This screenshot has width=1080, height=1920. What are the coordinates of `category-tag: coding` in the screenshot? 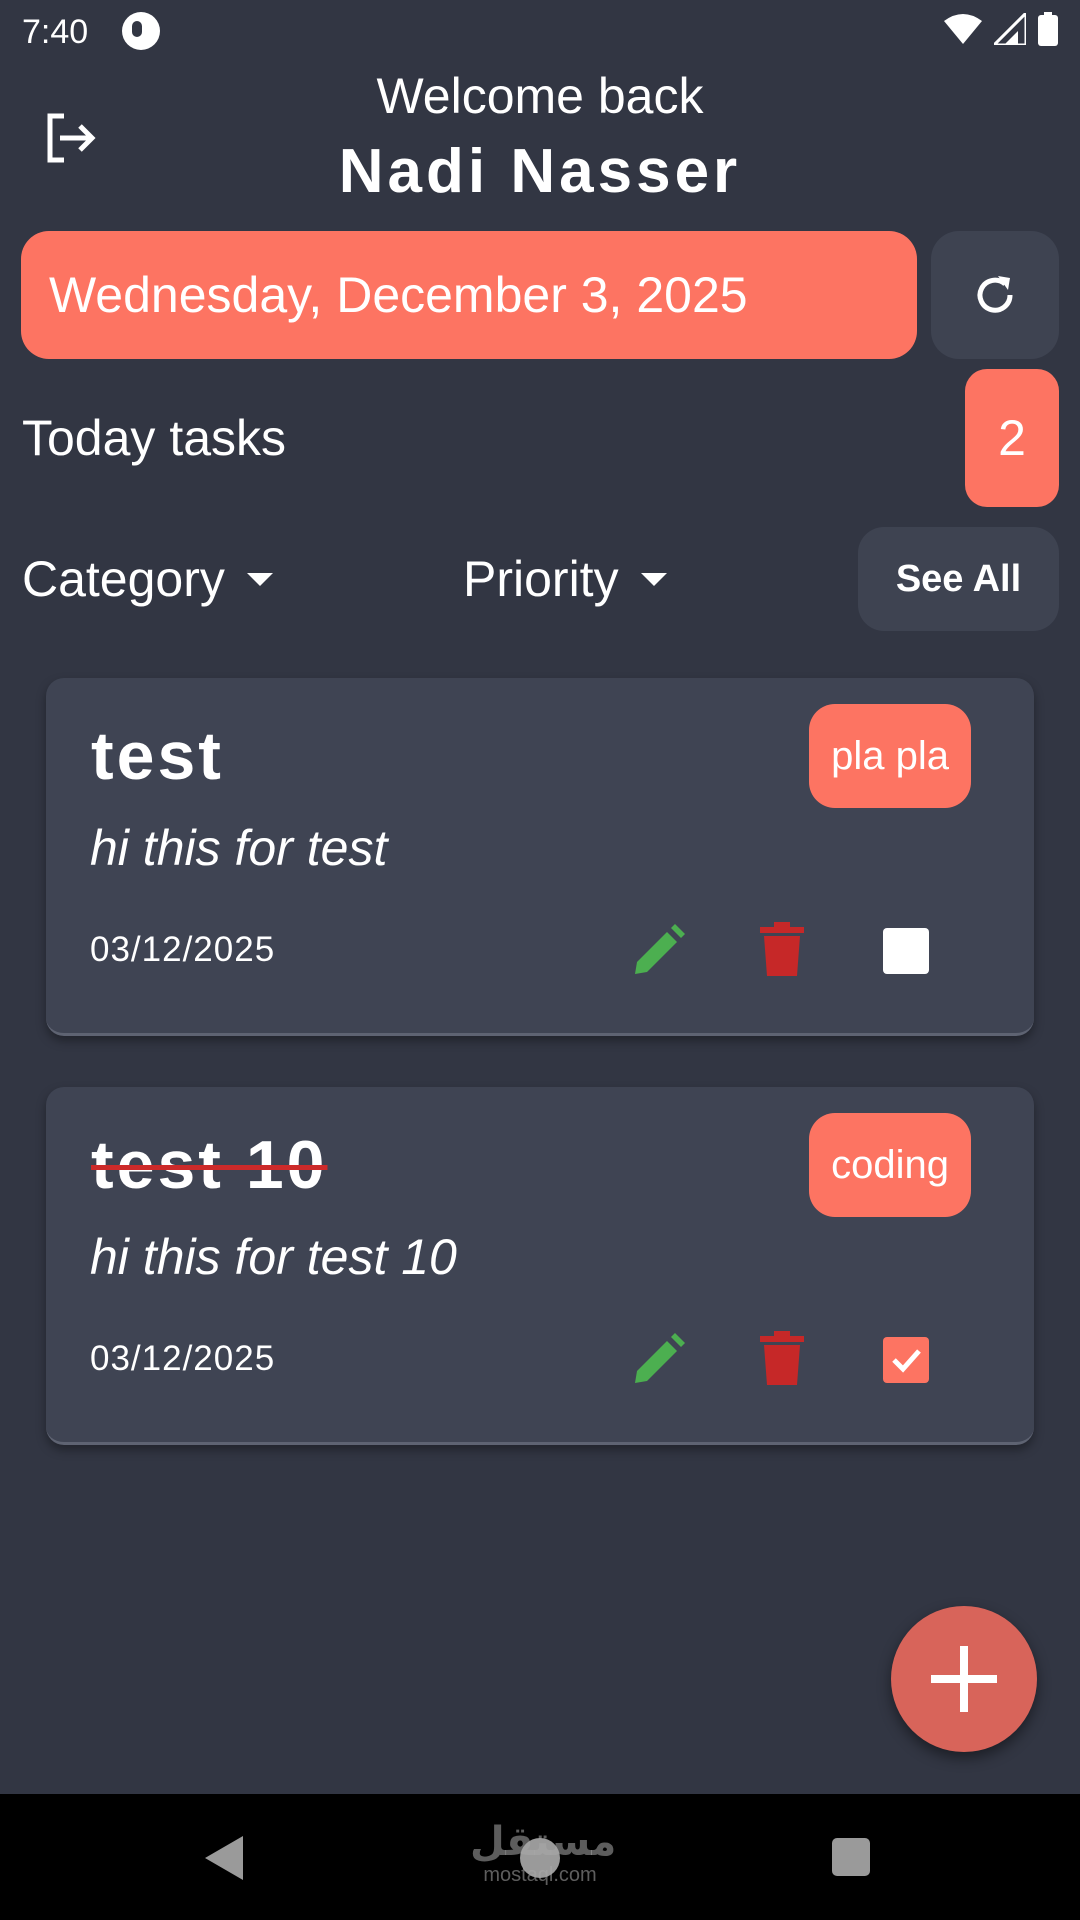 It's located at (890, 1165).